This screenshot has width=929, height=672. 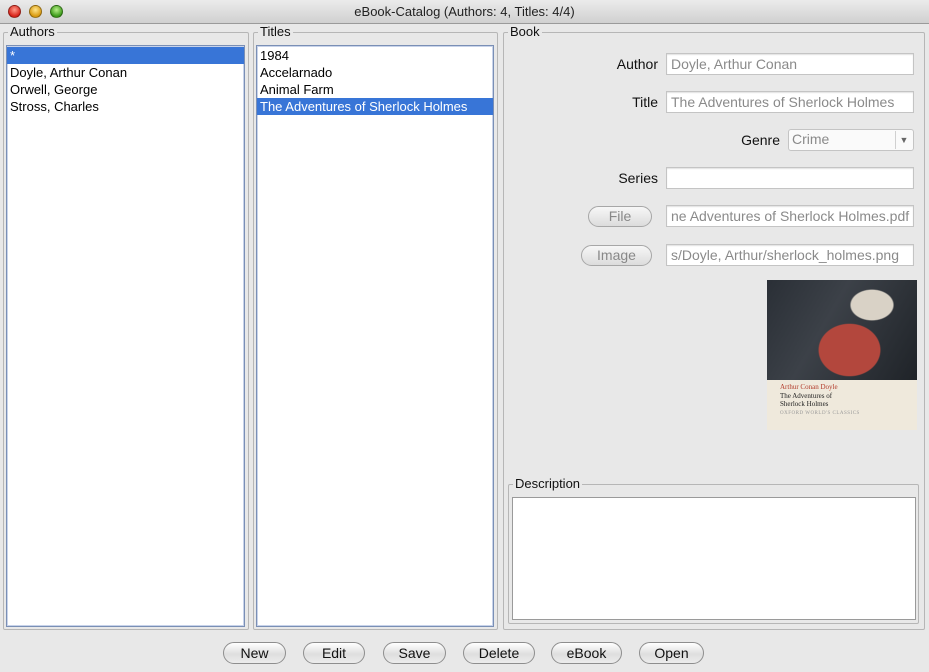 What do you see at coordinates (125, 55) in the screenshot?
I see `author-item-all: *` at bounding box center [125, 55].